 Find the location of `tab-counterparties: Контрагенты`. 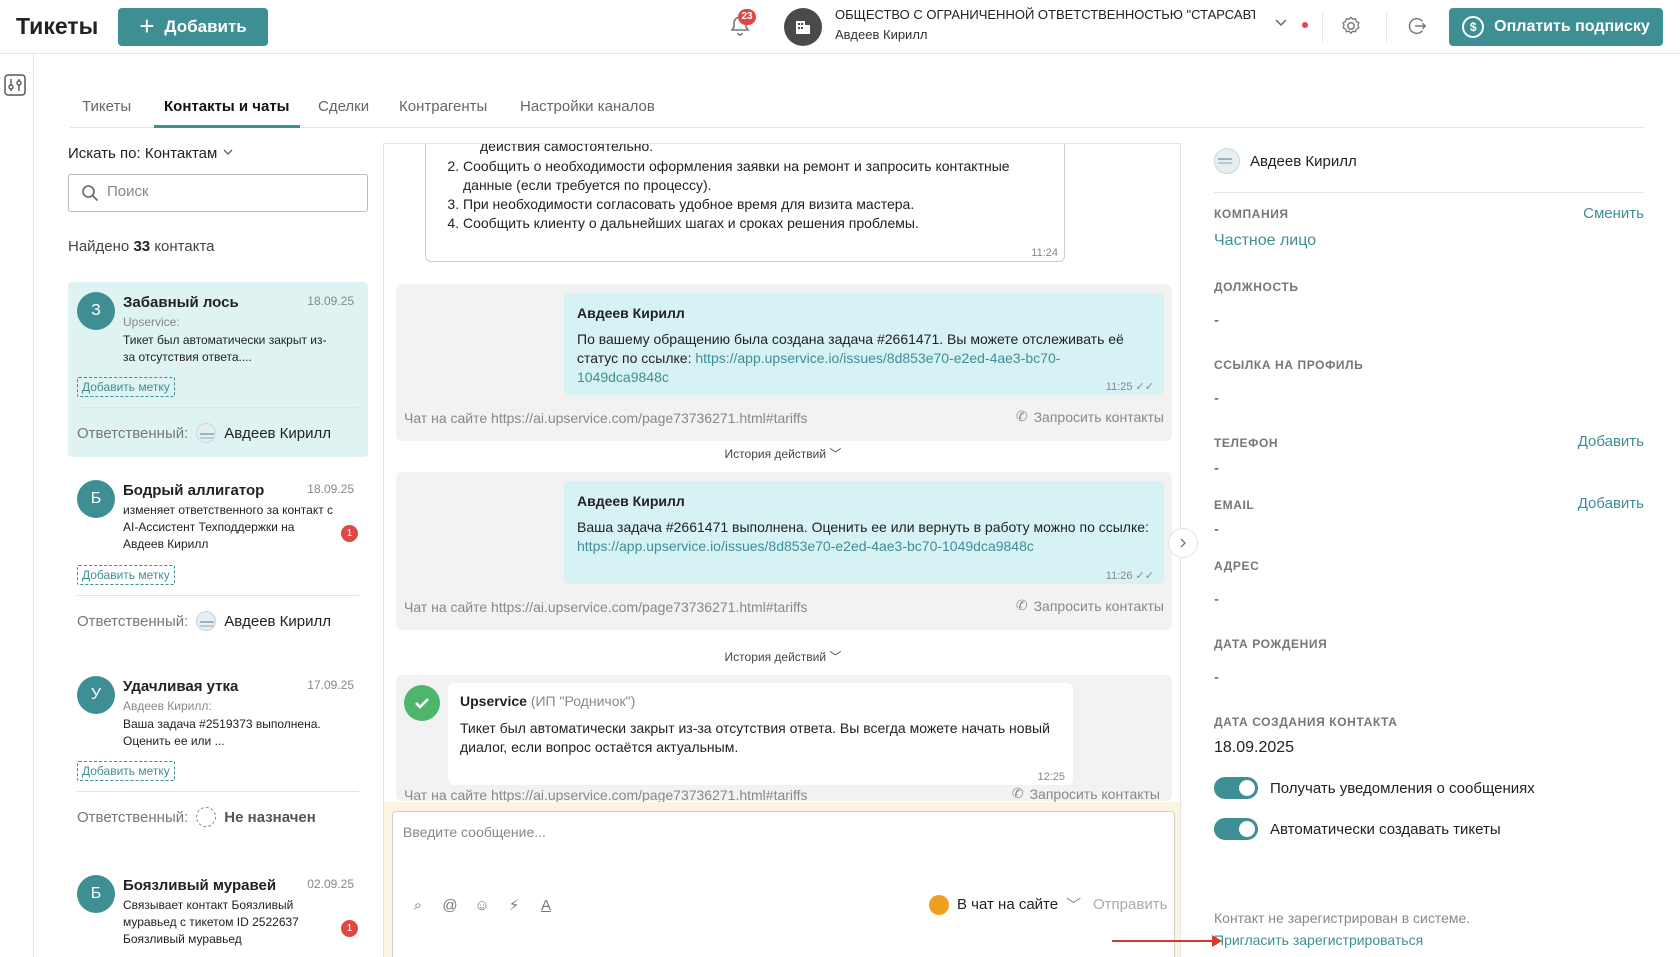

tab-counterparties: Контрагенты is located at coordinates (443, 106).